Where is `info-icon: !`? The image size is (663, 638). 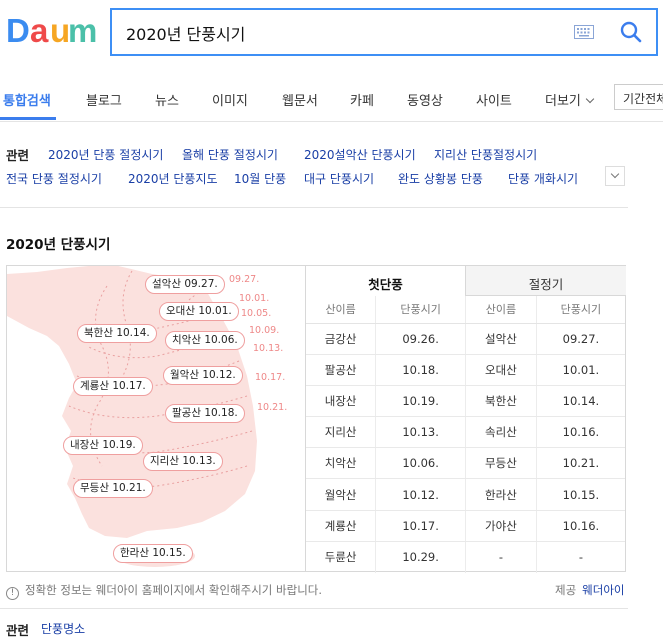
info-icon: ! is located at coordinates (12, 593).